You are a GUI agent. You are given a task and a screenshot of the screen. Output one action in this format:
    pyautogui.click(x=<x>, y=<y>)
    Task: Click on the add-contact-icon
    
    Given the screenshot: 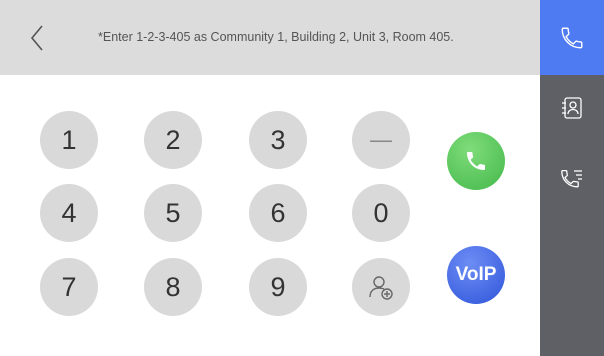 What is the action you would take?
    pyautogui.click(x=381, y=288)
    